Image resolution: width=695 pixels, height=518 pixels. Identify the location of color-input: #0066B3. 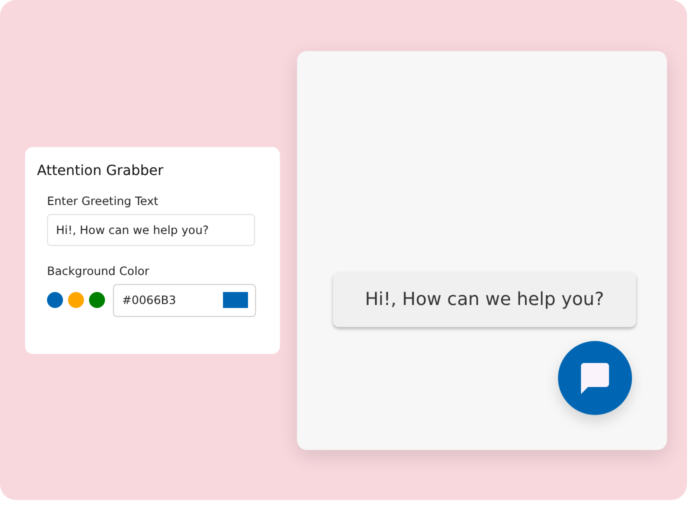
(184, 300).